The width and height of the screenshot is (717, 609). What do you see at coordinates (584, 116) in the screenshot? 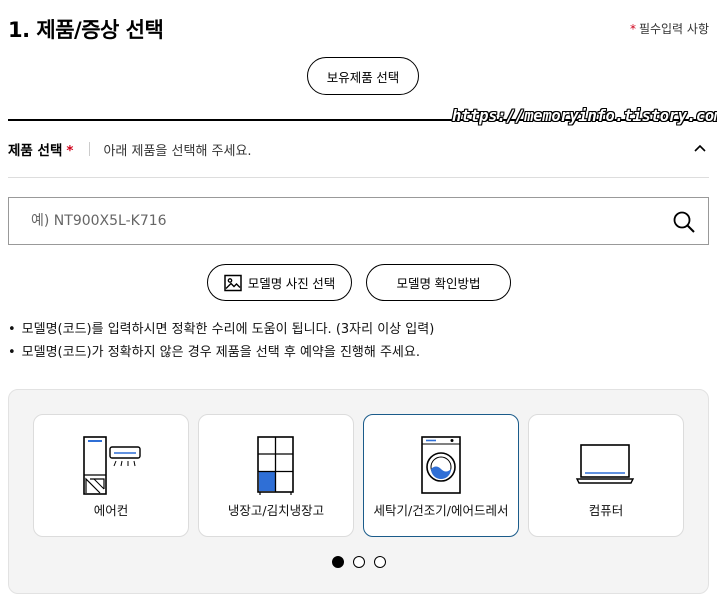
I see `watermark-text: https://memoryinfo.tistory.com` at bounding box center [584, 116].